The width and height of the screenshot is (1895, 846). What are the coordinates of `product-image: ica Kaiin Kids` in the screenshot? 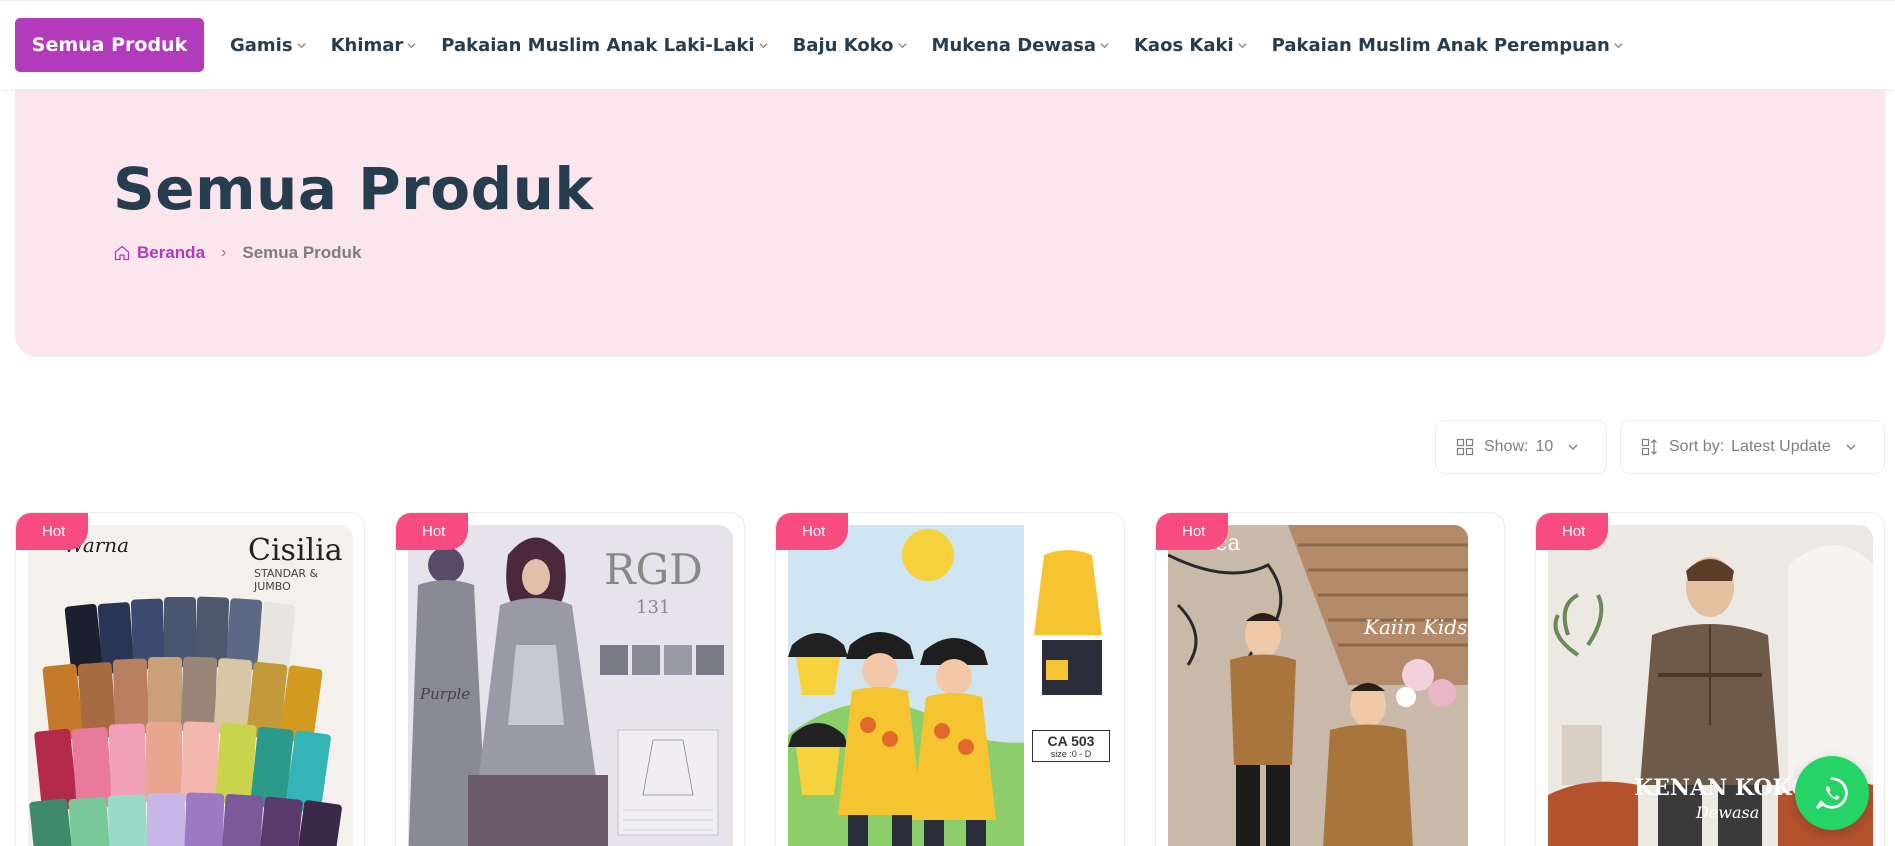 It's located at (1318, 685).